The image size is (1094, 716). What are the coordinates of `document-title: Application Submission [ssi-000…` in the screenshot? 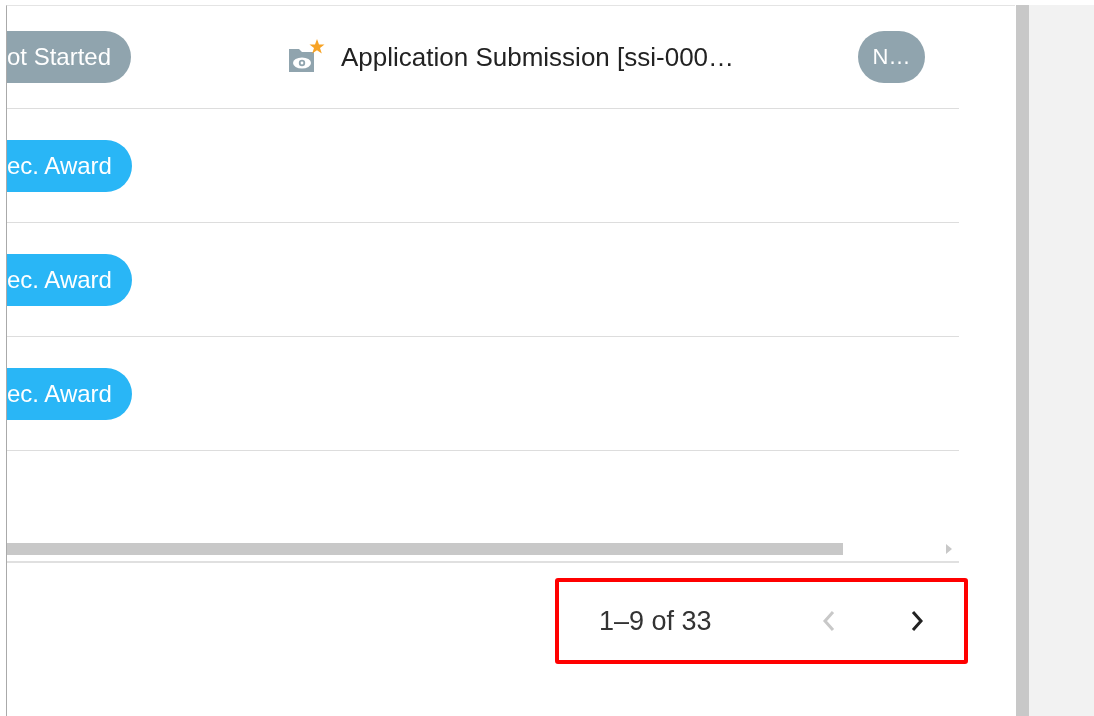 It's located at (538, 57).